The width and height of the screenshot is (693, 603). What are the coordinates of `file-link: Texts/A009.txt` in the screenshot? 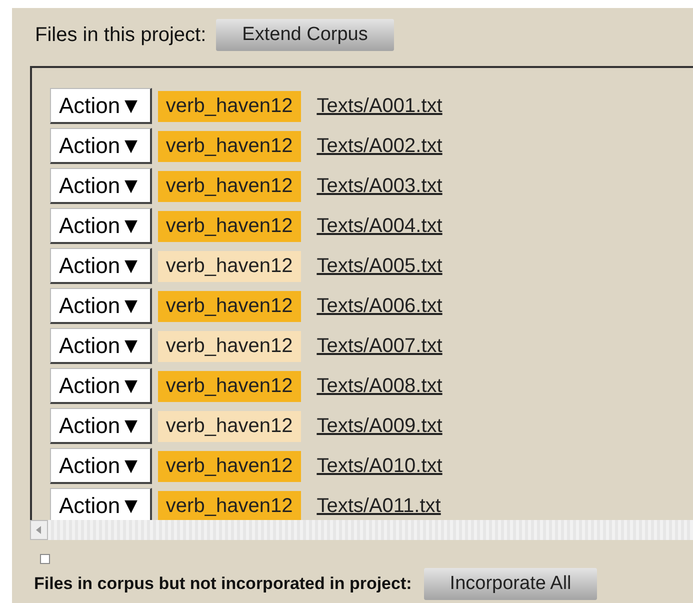 It's located at (379, 426).